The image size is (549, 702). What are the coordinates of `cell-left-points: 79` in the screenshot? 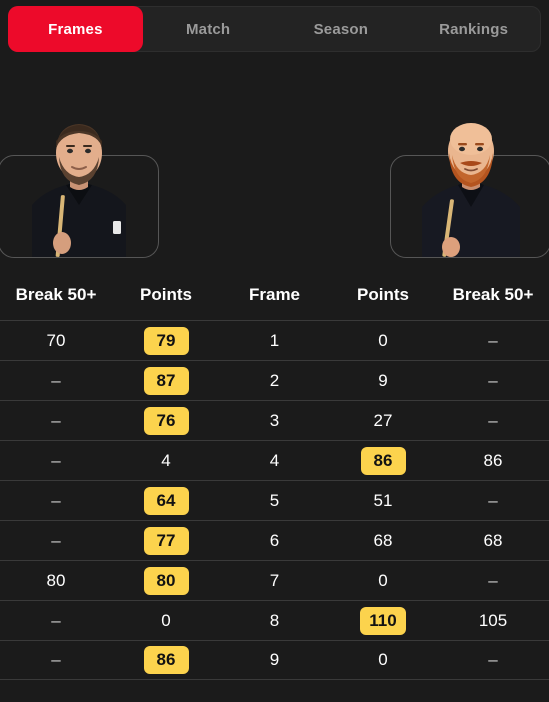 It's located at (166, 340).